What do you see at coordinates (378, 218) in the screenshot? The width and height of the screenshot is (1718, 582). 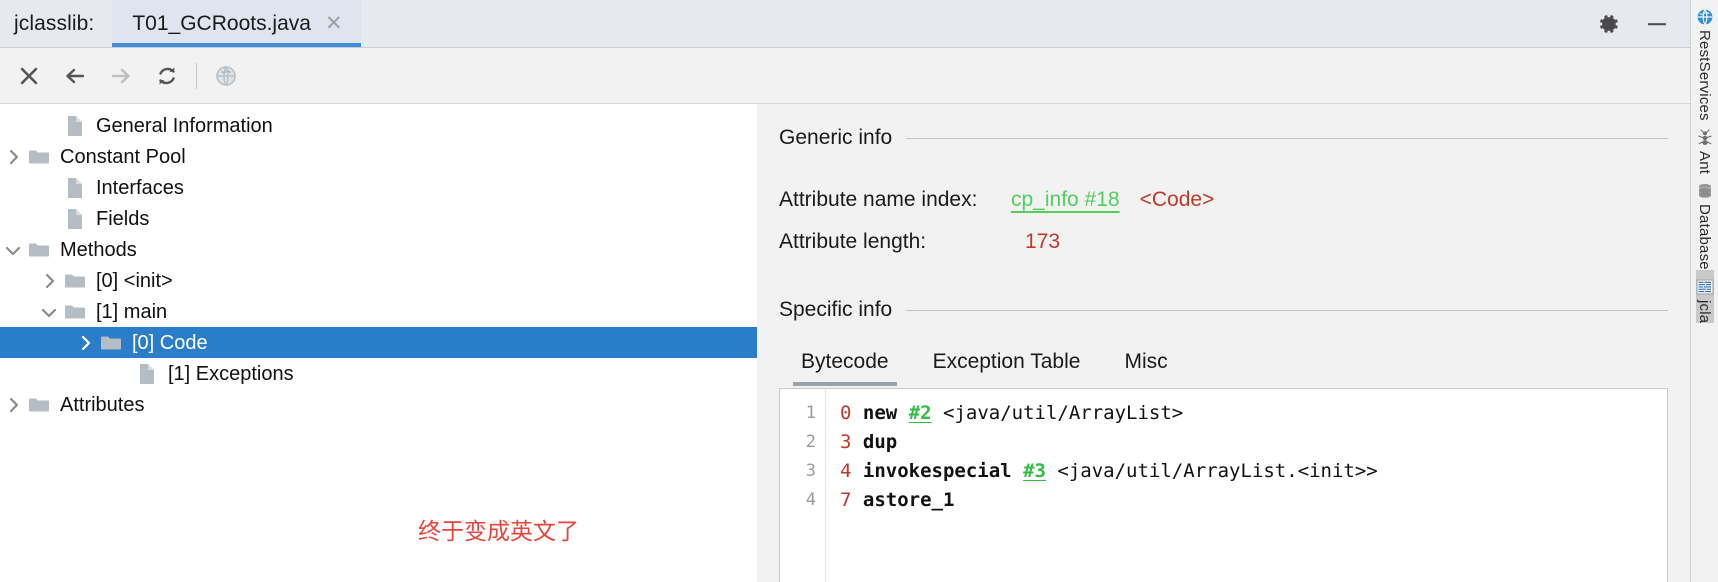 I see `tree-item: Fields` at bounding box center [378, 218].